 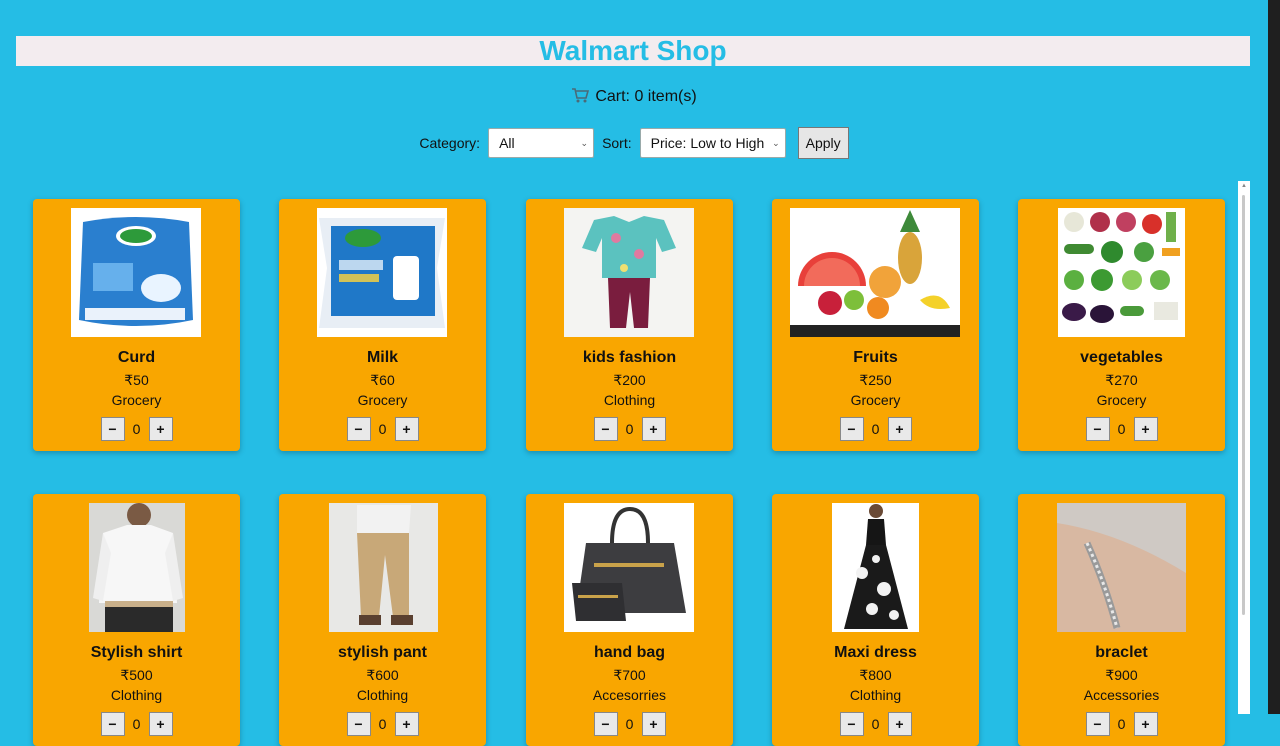 I want to click on product-name: stylish pant, so click(x=382, y=652).